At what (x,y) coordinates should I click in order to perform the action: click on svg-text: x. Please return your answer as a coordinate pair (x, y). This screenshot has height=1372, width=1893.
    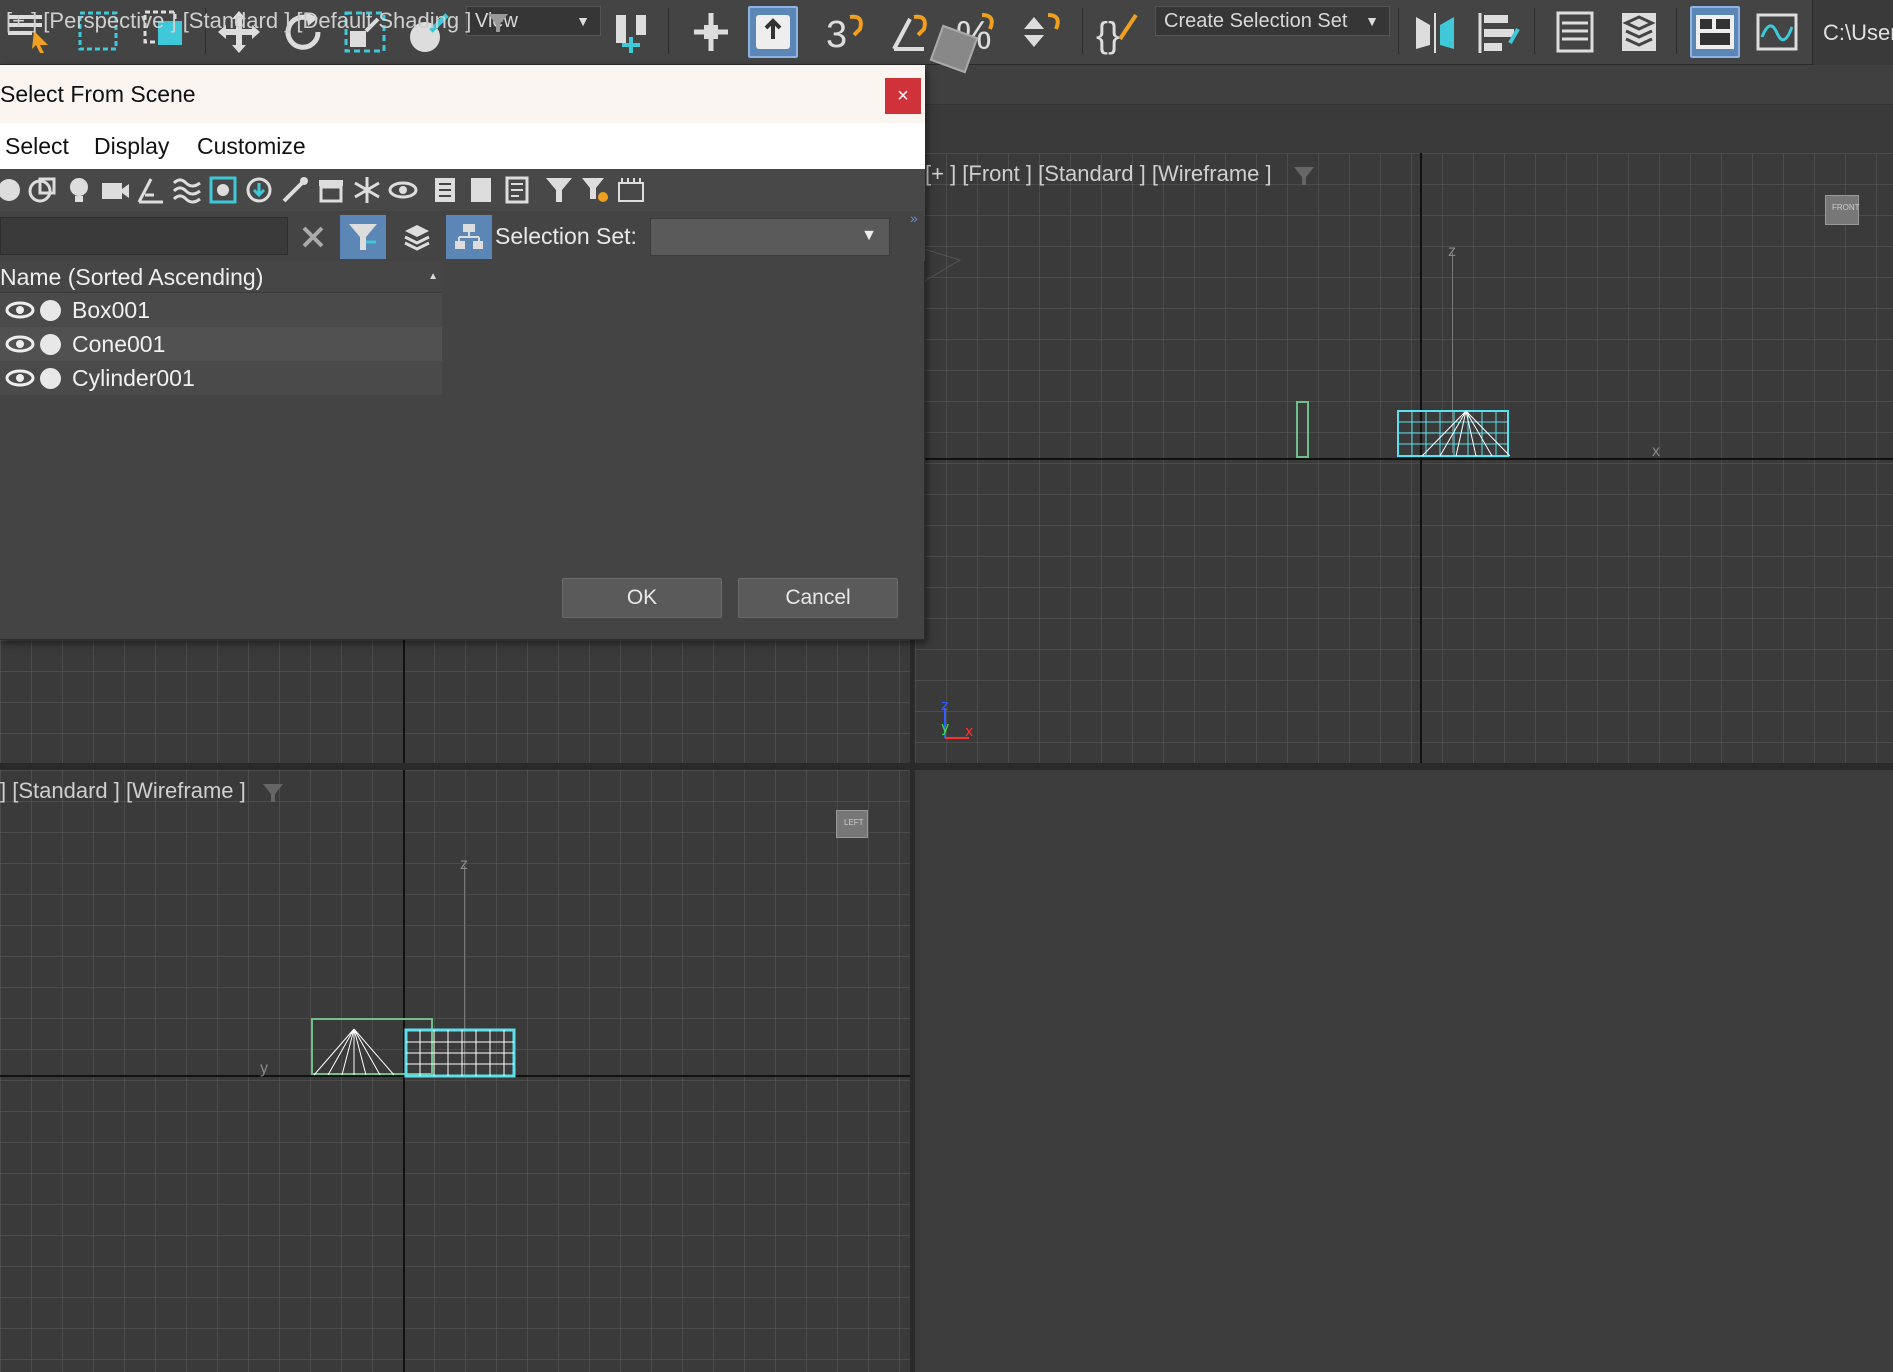
    Looking at the image, I should click on (969, 732).